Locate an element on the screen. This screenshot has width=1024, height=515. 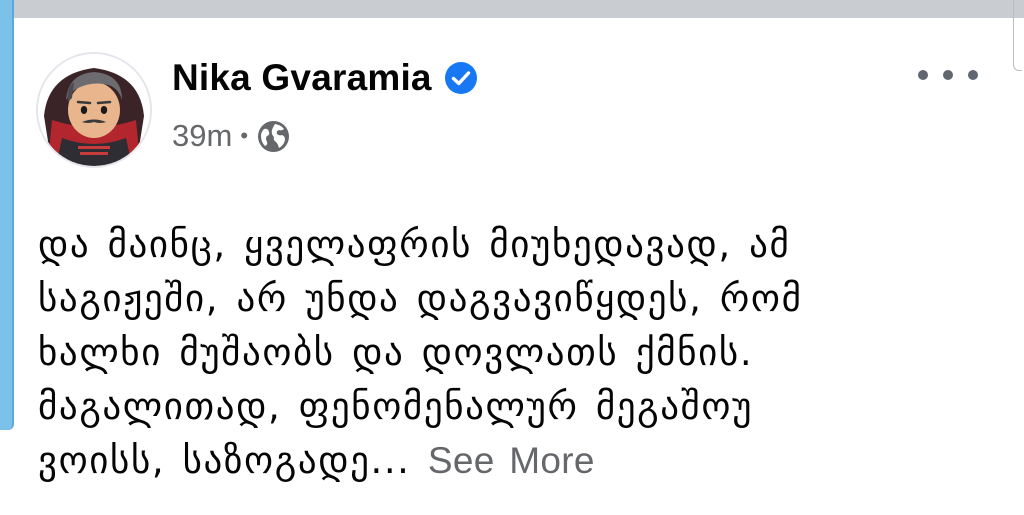
post-text-line: საგიჟეში, არ უნდა დაგვავიწყდეს, რომ is located at coordinates (420, 298).